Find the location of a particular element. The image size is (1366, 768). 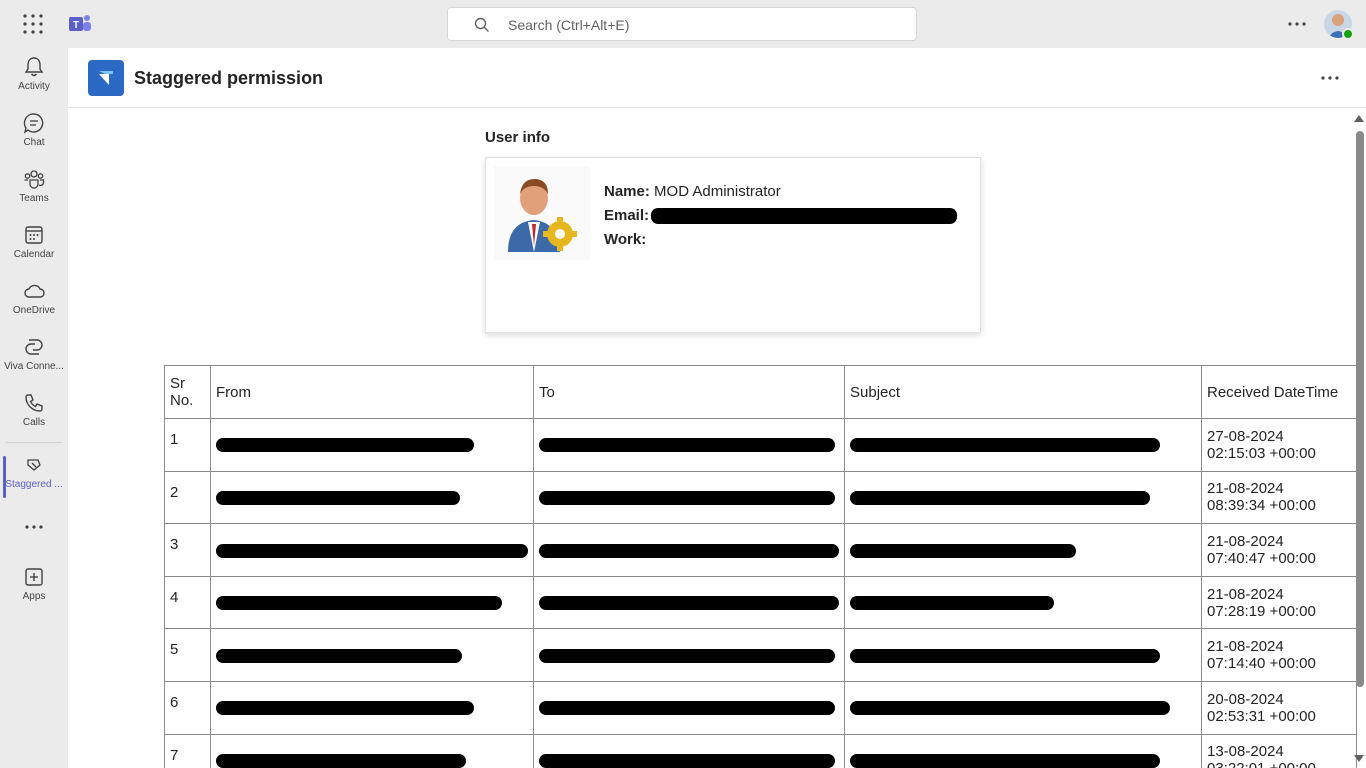

rail-label: Calendar is located at coordinates (34, 254).